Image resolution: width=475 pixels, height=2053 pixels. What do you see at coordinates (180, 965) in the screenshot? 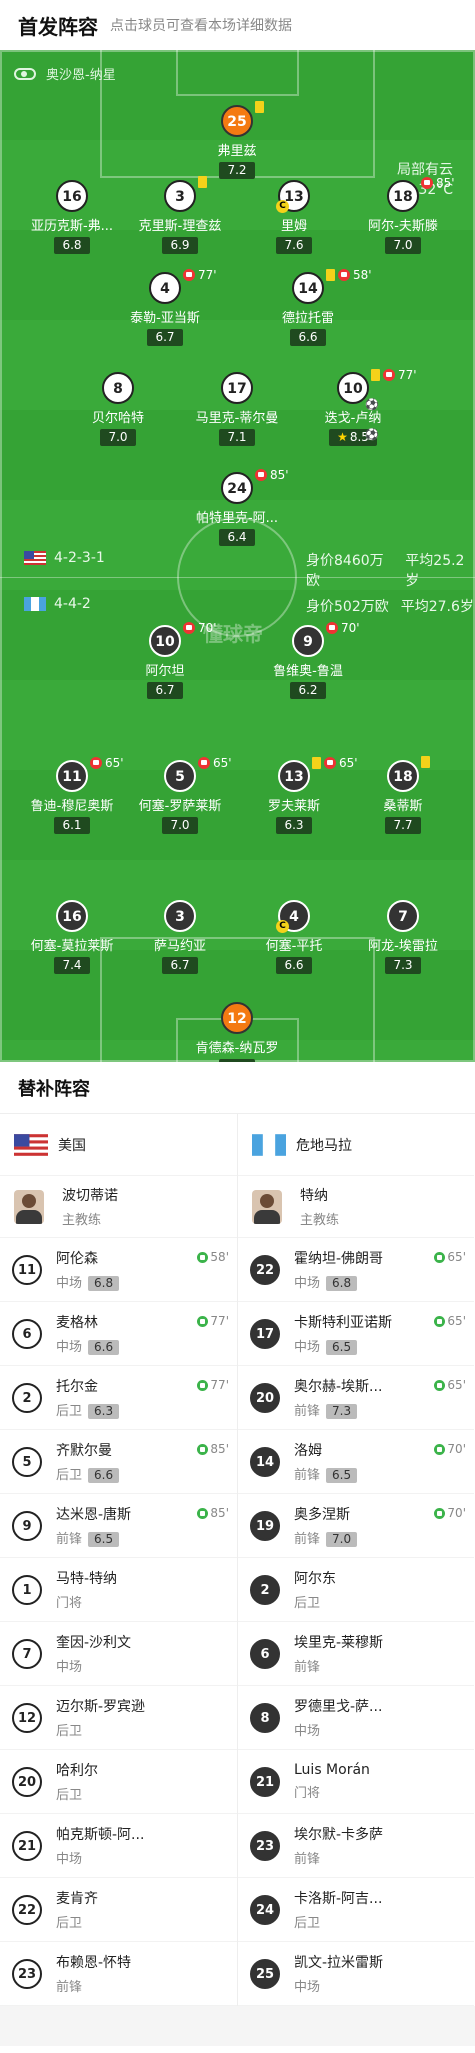
I see `player-rating: 6.7` at bounding box center [180, 965].